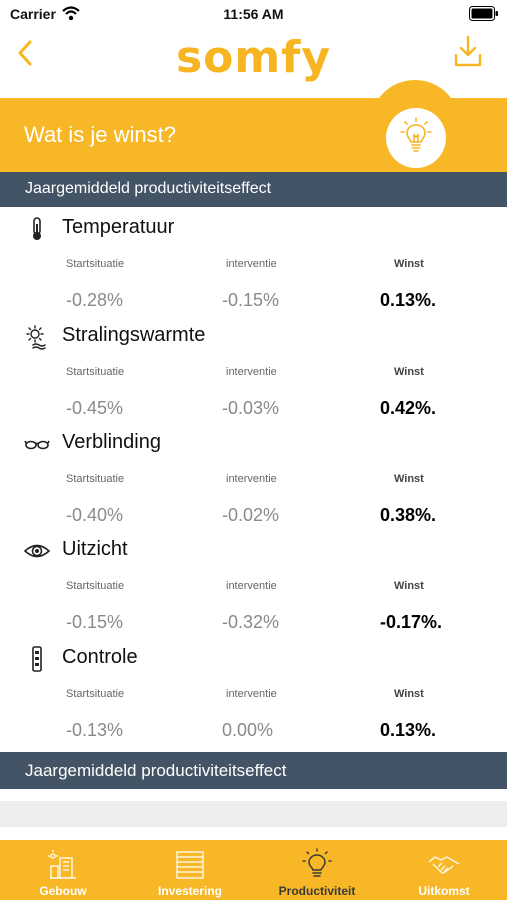 The height and width of the screenshot is (900, 507). I want to click on status-time: 11:56 AM, so click(253, 14).